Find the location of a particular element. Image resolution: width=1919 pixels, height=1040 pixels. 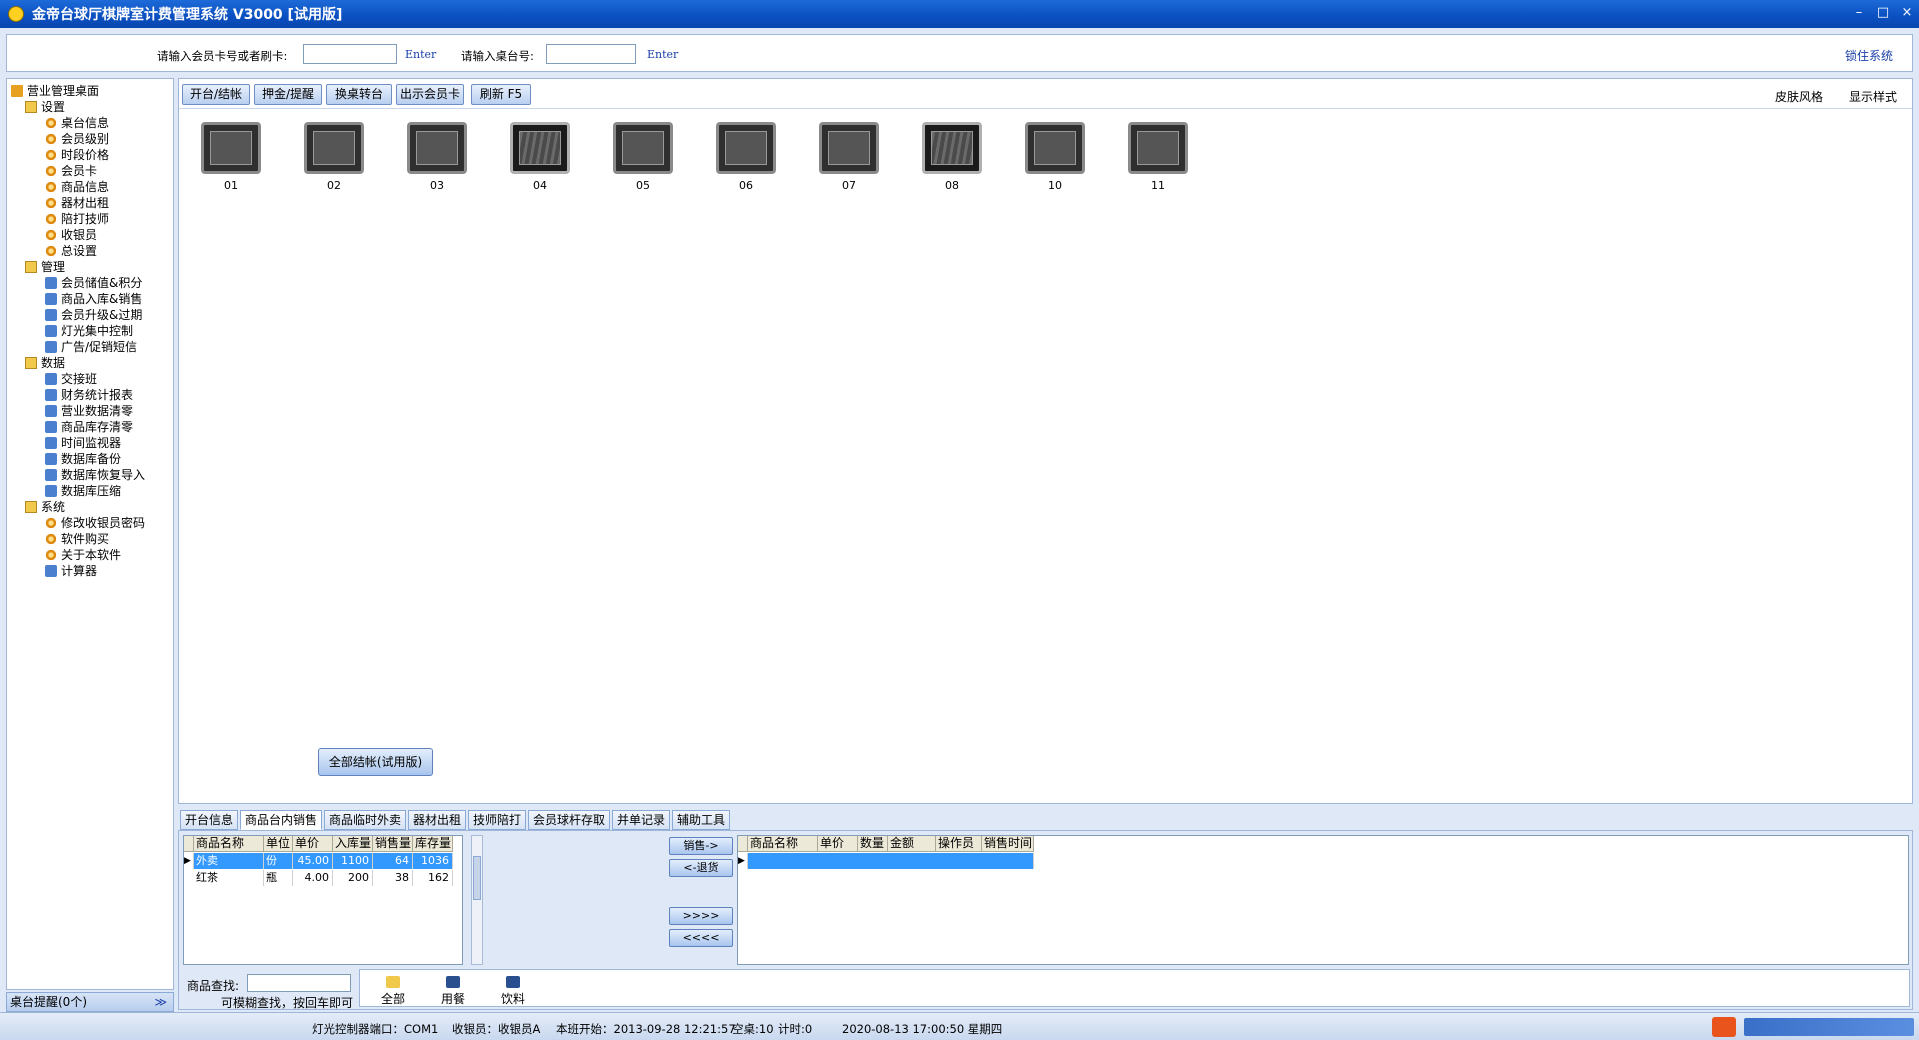

display-style-menu: 显示样式 is located at coordinates (1873, 96).